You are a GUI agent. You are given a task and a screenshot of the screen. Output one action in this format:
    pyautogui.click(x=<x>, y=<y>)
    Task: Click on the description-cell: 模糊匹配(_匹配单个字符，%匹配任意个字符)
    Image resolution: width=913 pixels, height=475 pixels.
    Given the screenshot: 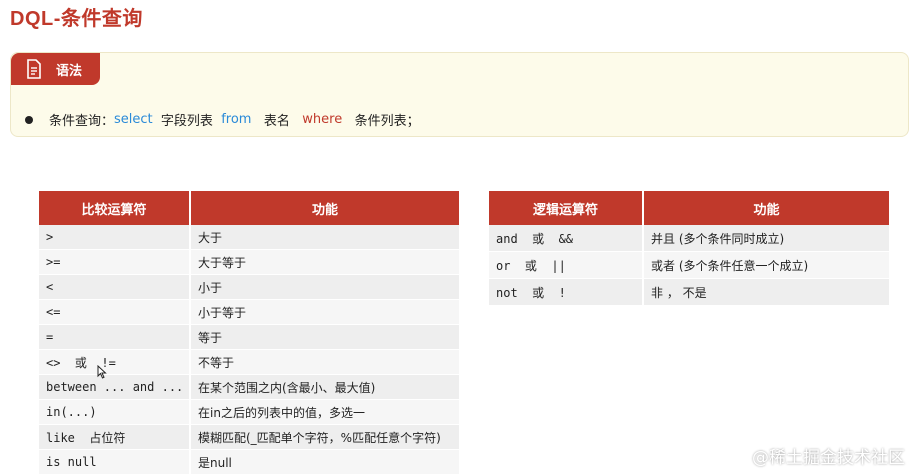 What is the action you would take?
    pyautogui.click(x=324, y=437)
    